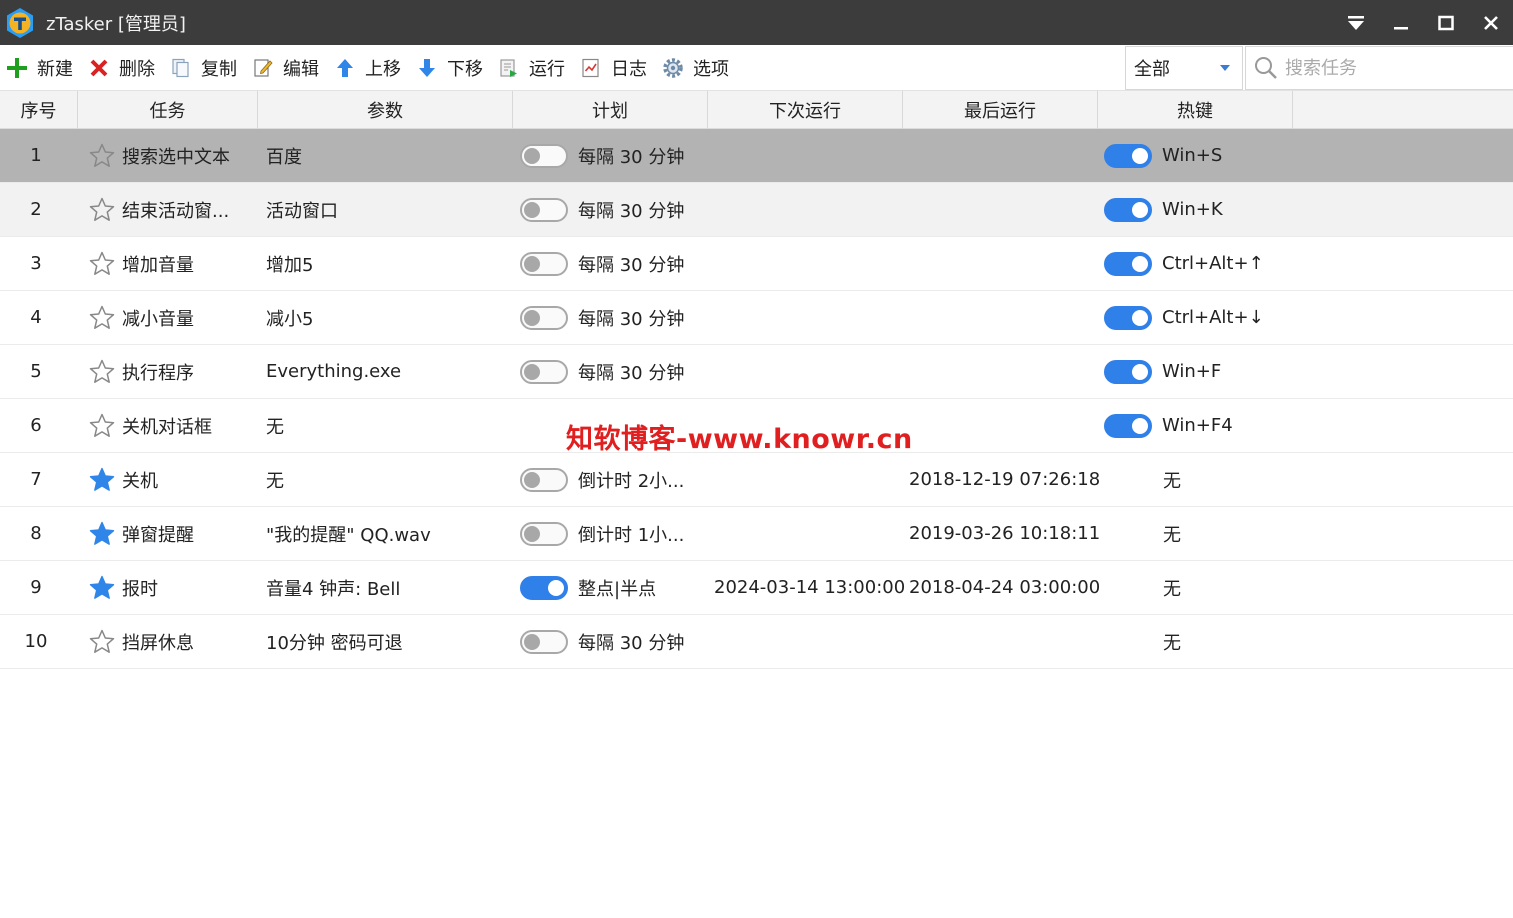 This screenshot has width=1513, height=918. Describe the element at coordinates (123, 68) in the screenshot. I see `delete-button: 删除` at that location.